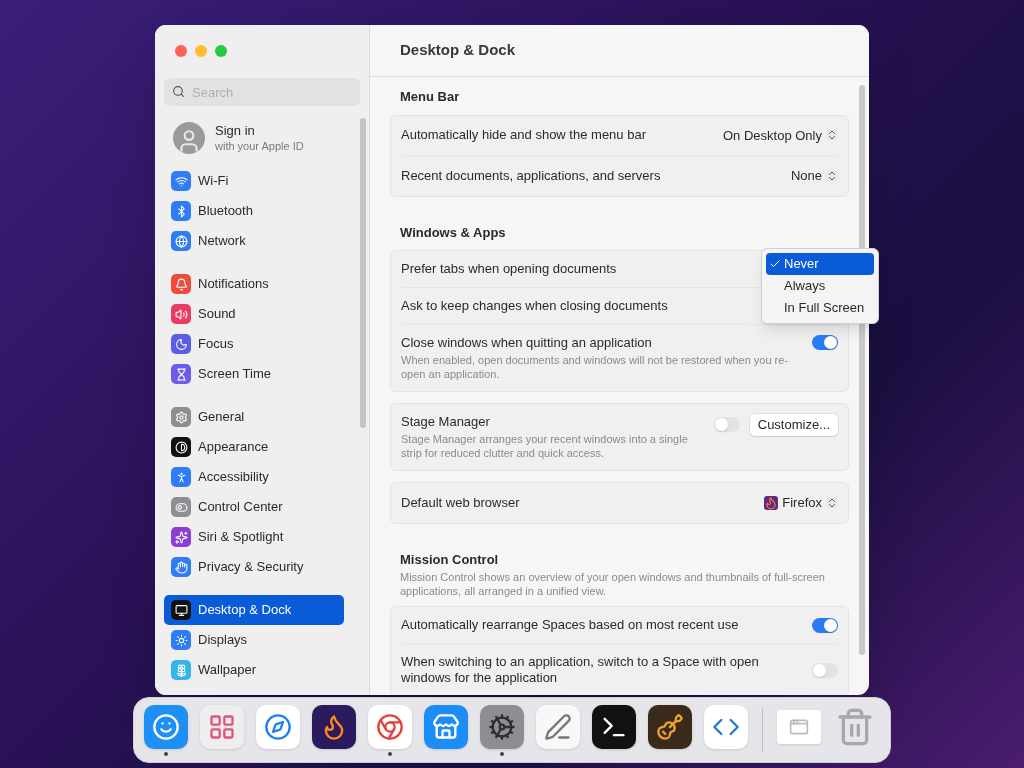 This screenshot has height=768, width=1024. What do you see at coordinates (262, 138) in the screenshot?
I see `sign-in-item: Sign in with your Apple ID` at bounding box center [262, 138].